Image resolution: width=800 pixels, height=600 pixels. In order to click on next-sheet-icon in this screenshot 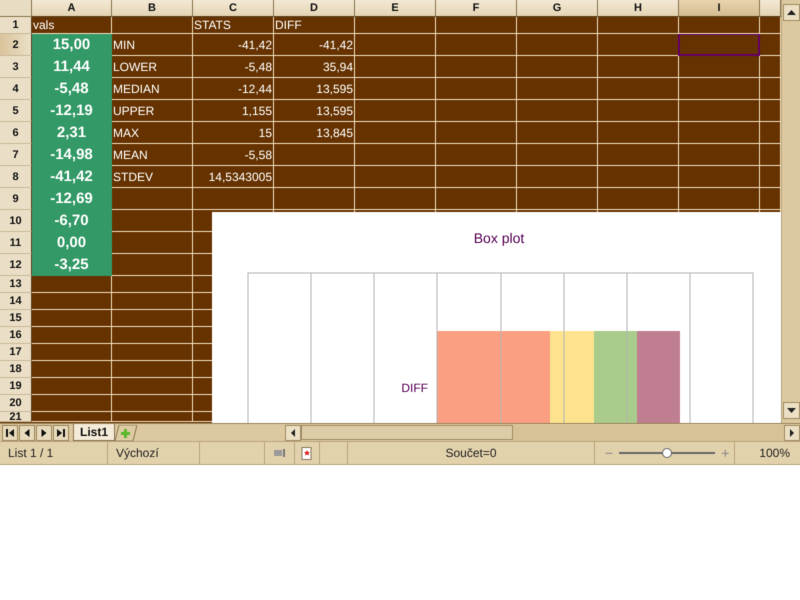, I will do `click(44, 432)`.